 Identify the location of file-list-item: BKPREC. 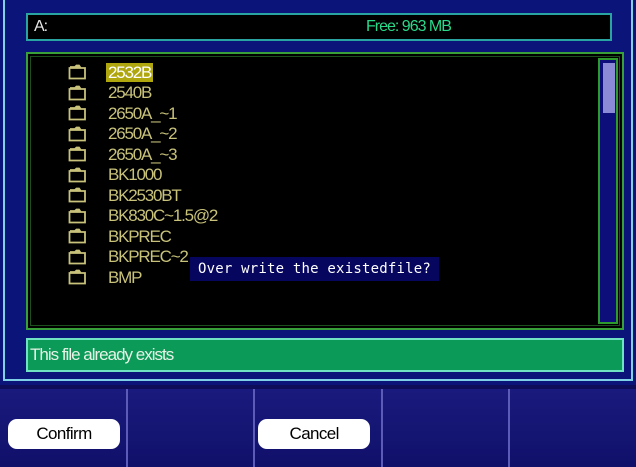
(143, 236).